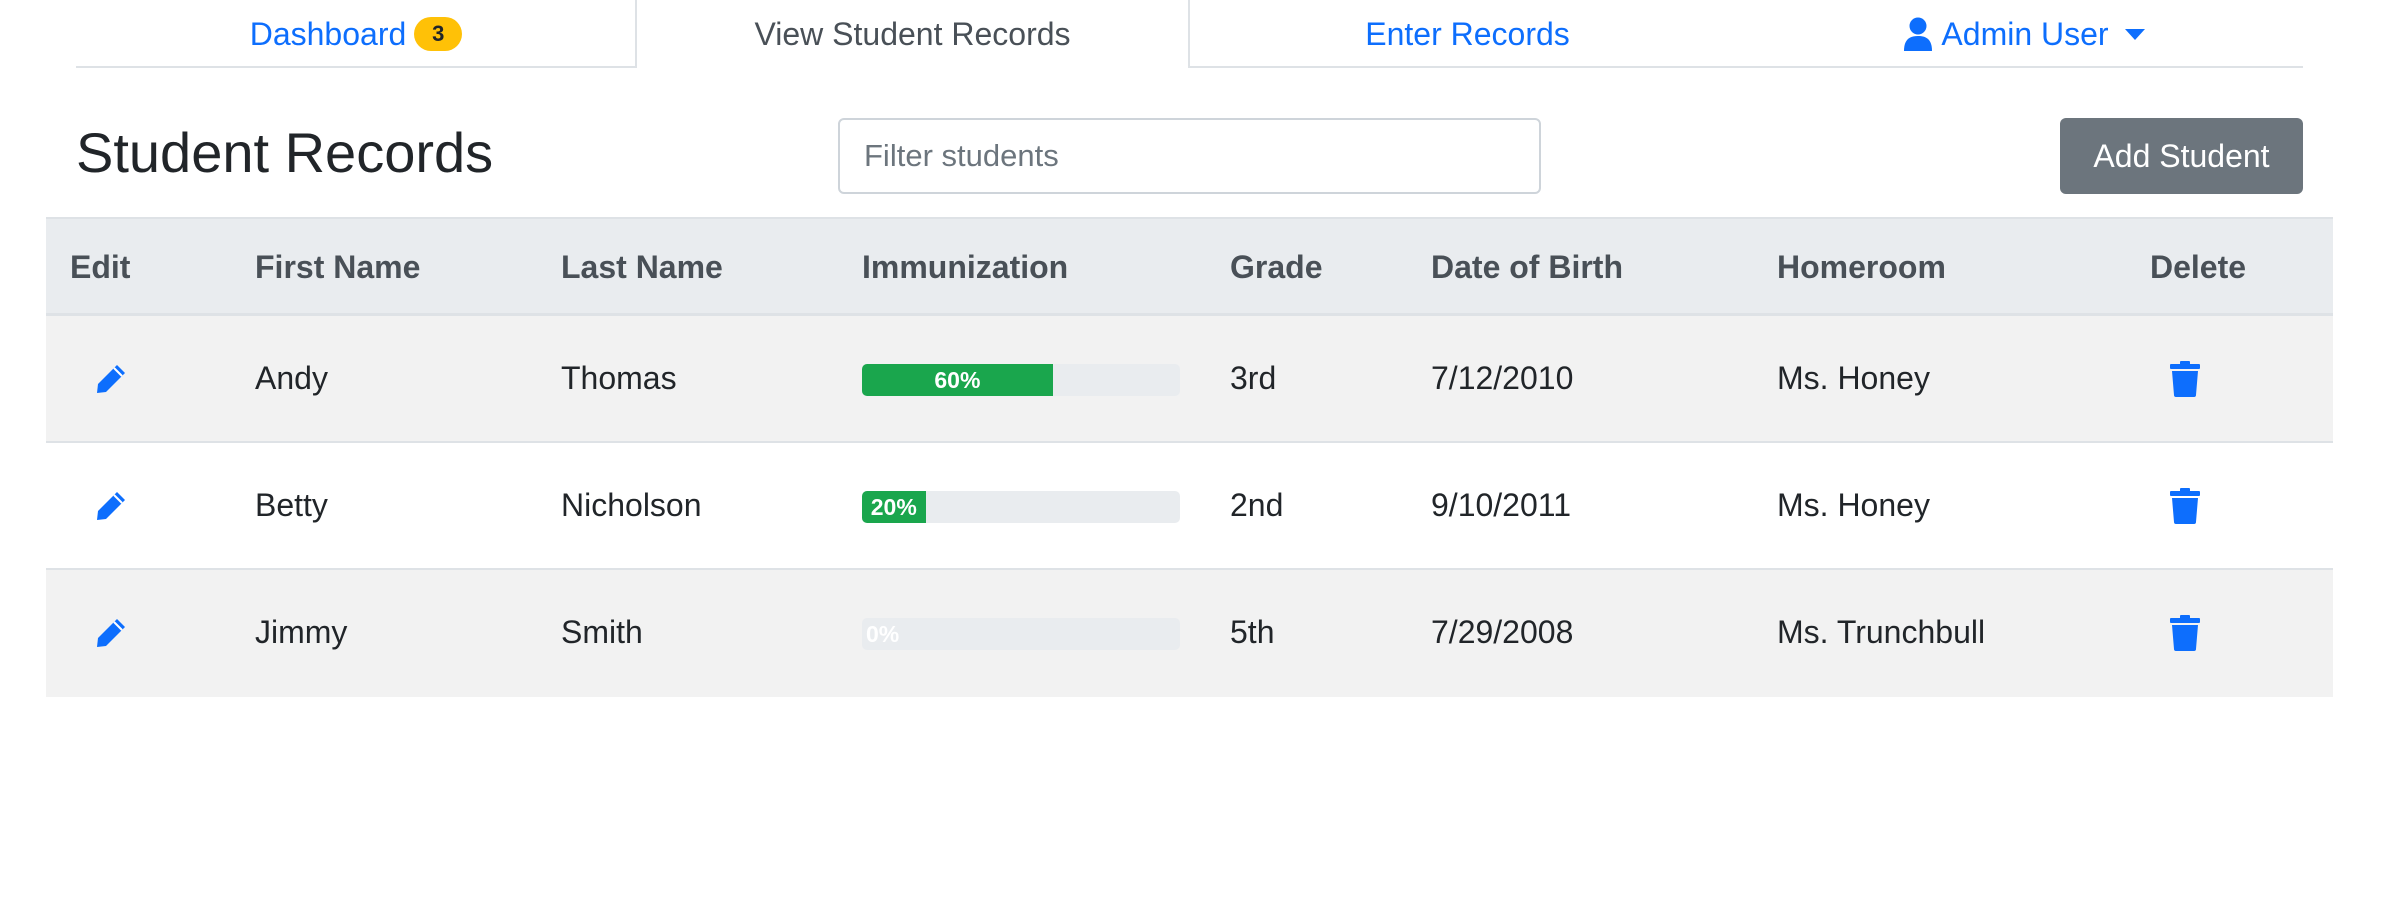 This screenshot has width=2384, height=898. I want to click on immunization-progress-bar: 20%, so click(894, 507).